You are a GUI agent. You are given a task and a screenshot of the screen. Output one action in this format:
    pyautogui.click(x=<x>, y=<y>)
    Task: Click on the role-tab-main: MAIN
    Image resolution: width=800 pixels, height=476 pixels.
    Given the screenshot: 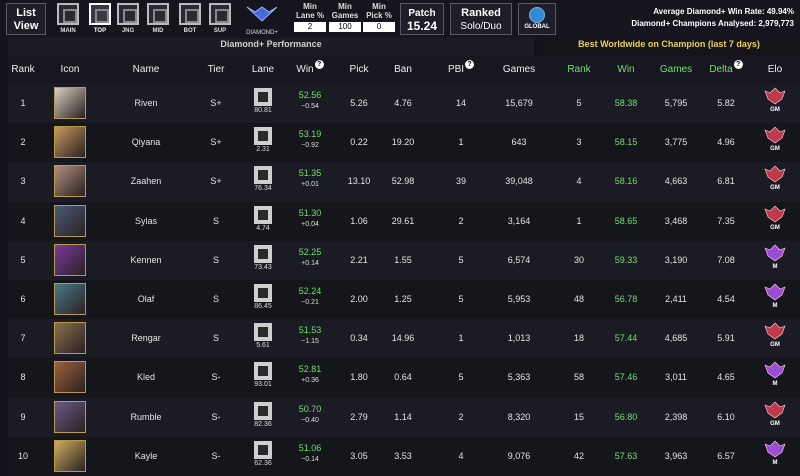 What is the action you would take?
    pyautogui.click(x=68, y=18)
    